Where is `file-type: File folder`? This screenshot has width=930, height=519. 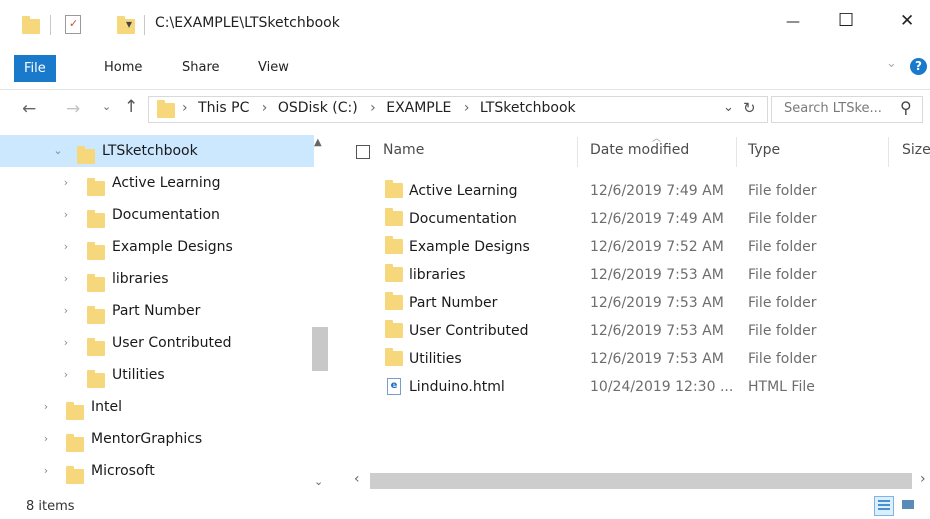 file-type: File folder is located at coordinates (782, 247).